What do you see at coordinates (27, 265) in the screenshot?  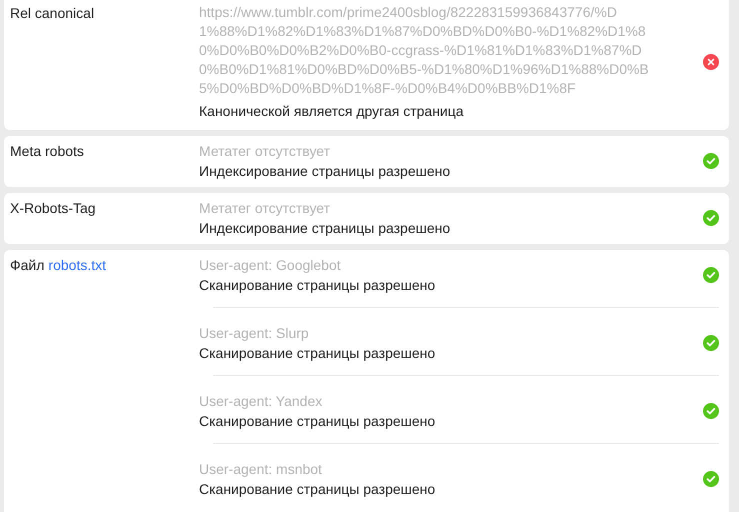 I see `row-label: Файл` at bounding box center [27, 265].